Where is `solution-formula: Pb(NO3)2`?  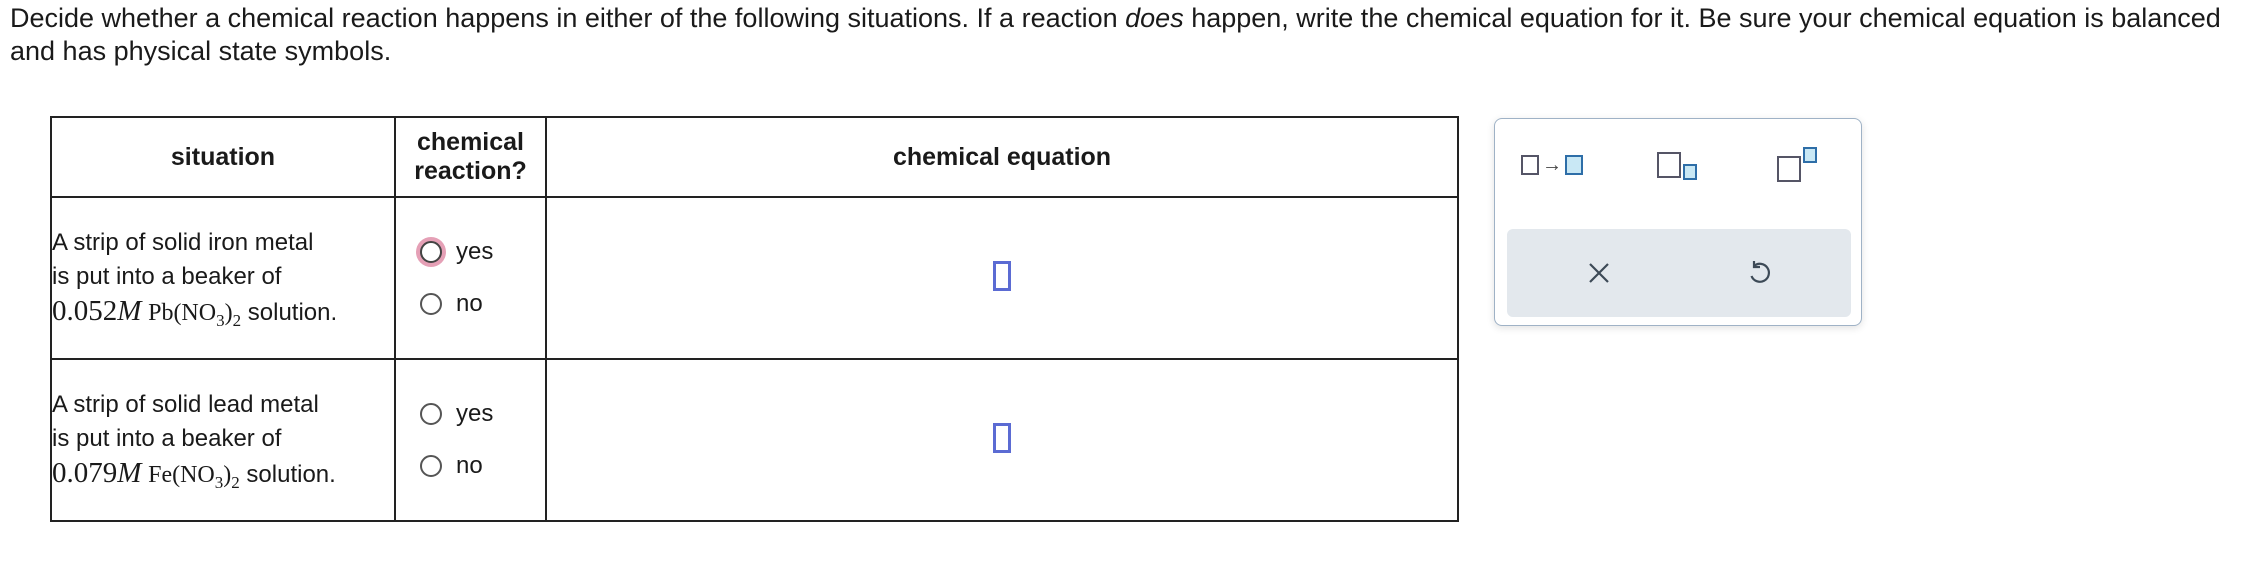 solution-formula: Pb(NO3)2 is located at coordinates (195, 315).